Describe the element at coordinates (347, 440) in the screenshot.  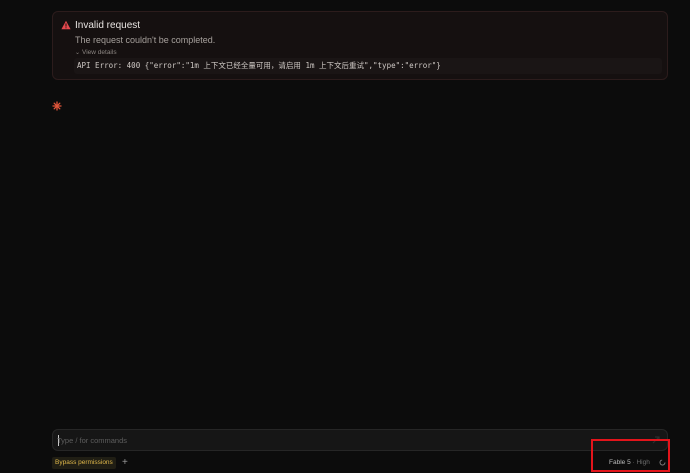
I see `prompt-input` at that location.